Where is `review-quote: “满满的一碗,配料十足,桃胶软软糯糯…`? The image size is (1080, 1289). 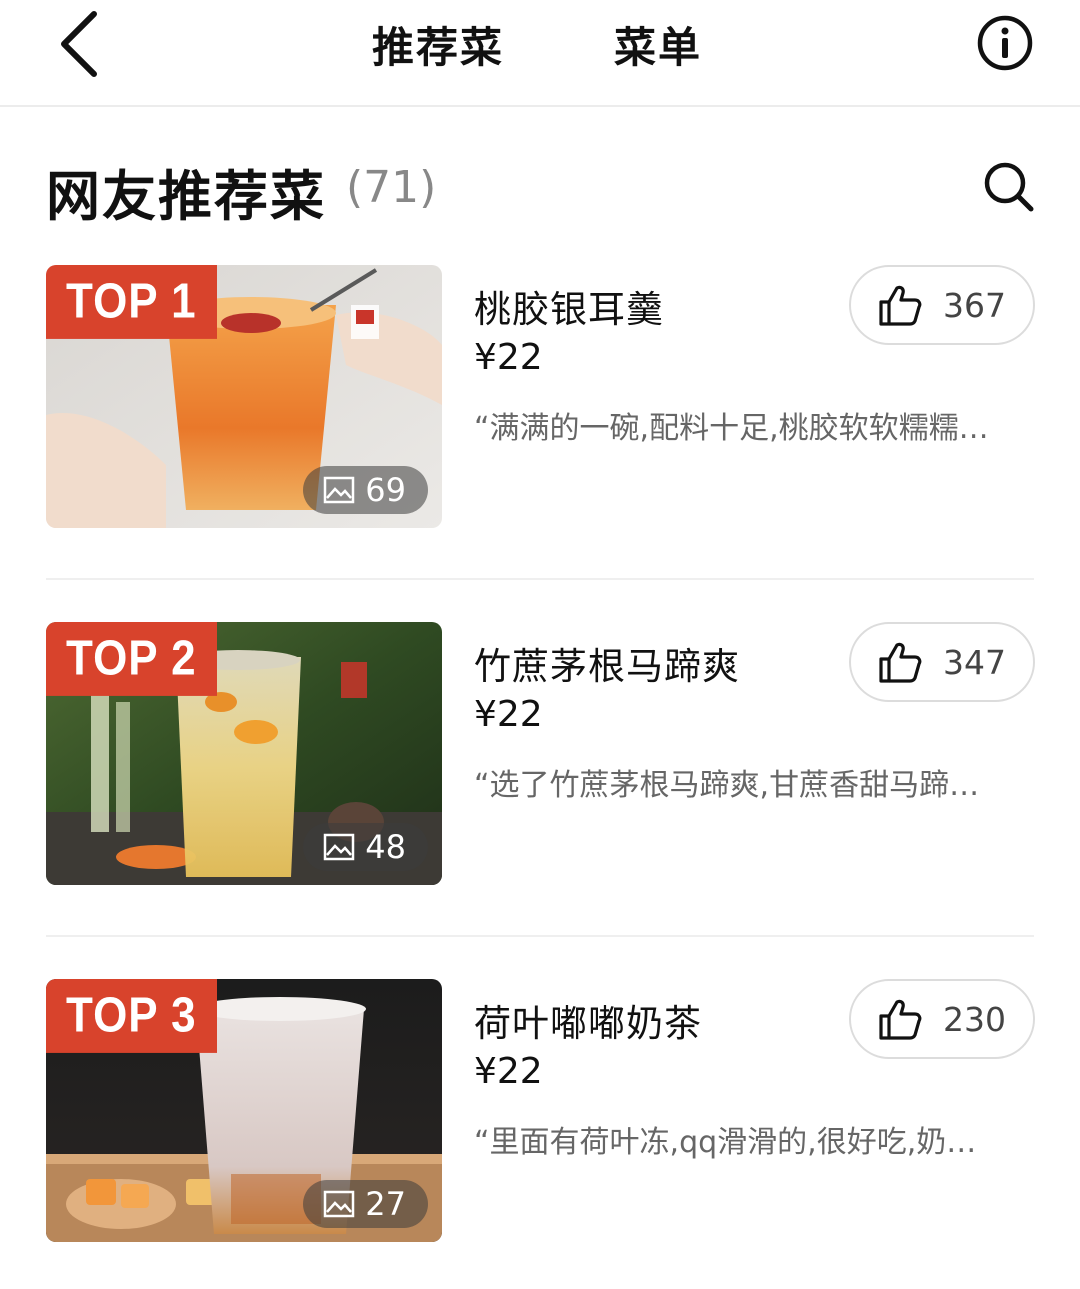 review-quote: “满满的一碗,配料十足,桃胶软软糯糯… is located at coordinates (731, 428).